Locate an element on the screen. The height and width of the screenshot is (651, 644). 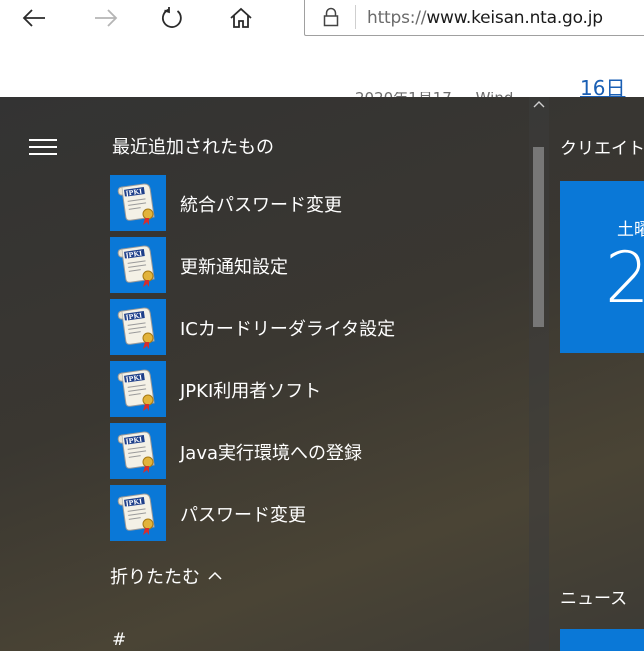
app-label: 統合パスワード変更 is located at coordinates (261, 205).